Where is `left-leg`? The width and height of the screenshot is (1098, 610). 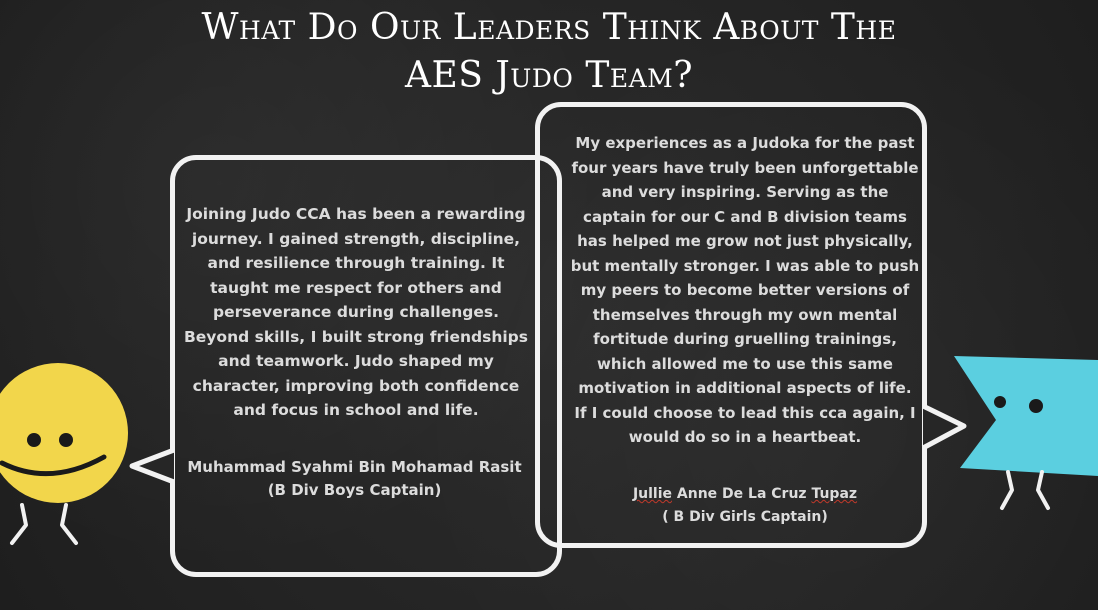 left-leg is located at coordinates (19, 524).